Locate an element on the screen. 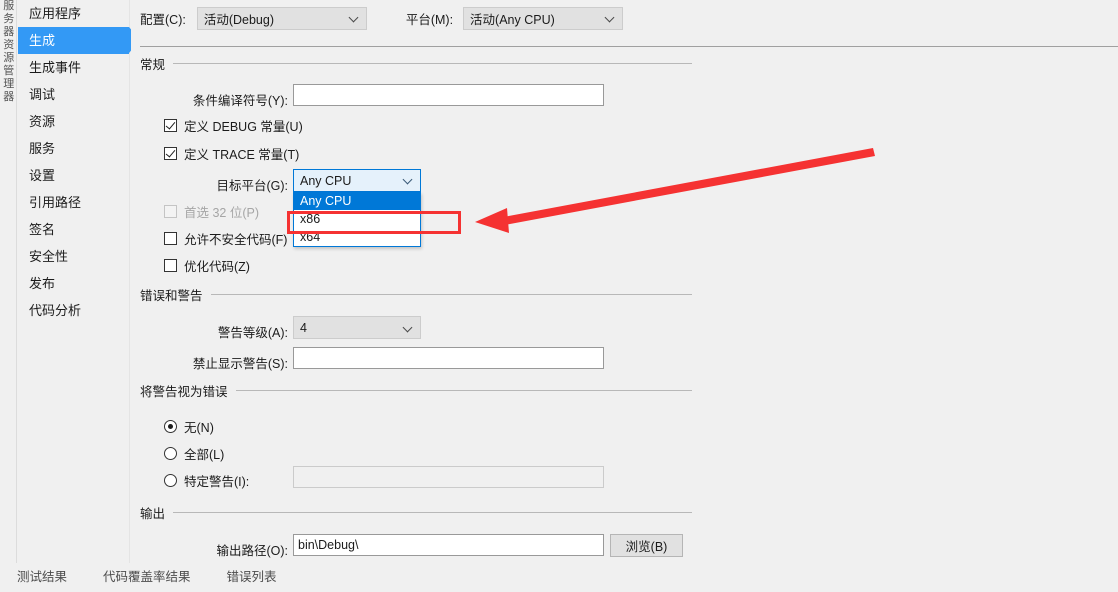 The width and height of the screenshot is (1118, 592). sidebar-item-label: 生成事件 is located at coordinates (55, 67).